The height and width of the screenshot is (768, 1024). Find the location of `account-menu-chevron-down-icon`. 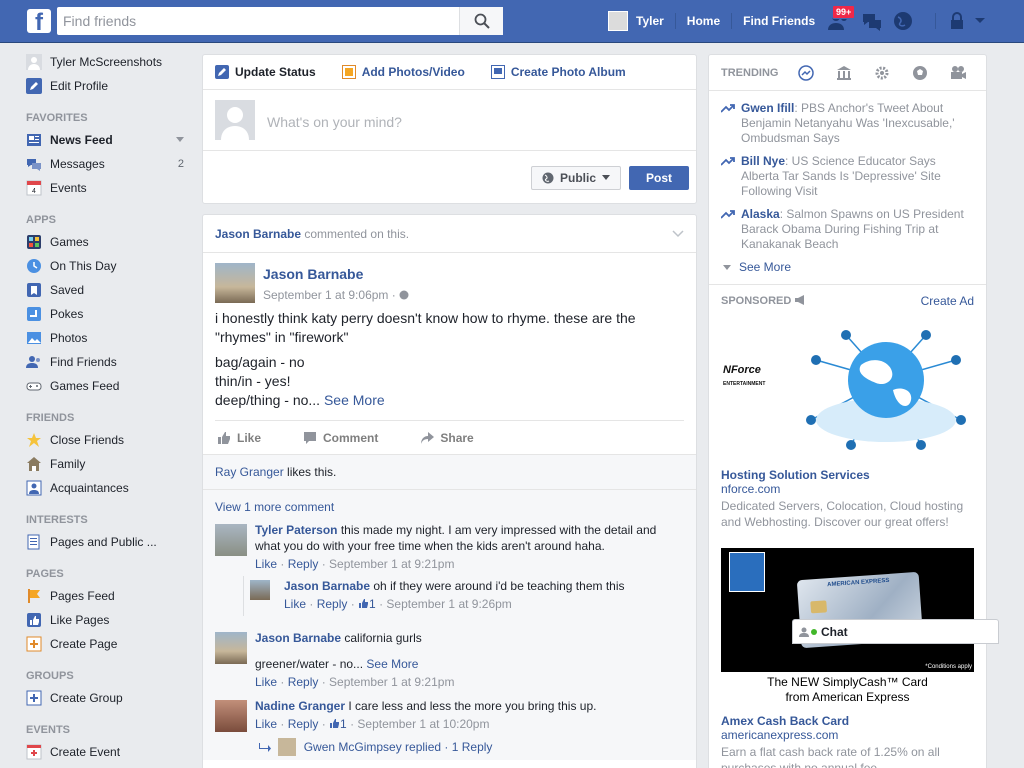

account-menu-chevron-down-icon is located at coordinates (980, 21).